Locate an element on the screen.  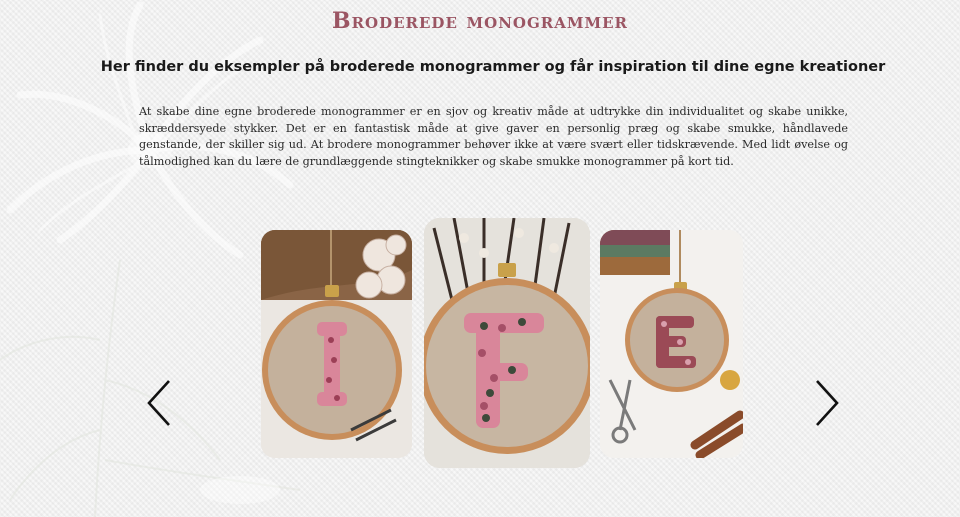
carousel-next-button is located at coordinates (827, 403).